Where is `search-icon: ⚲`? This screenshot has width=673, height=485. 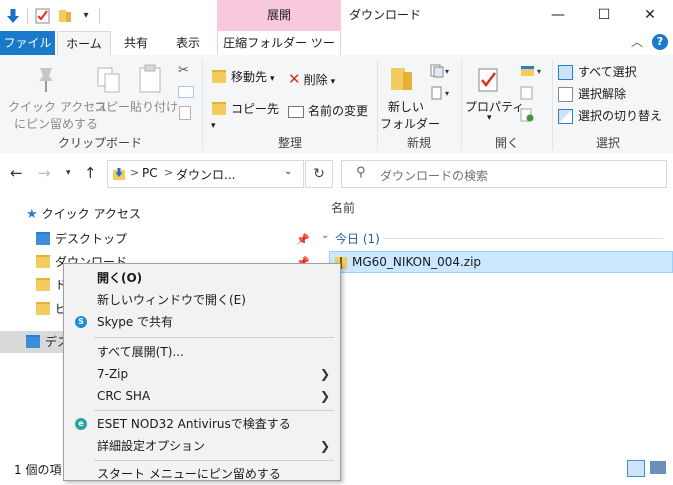
search-icon: ⚲ is located at coordinates (361, 172).